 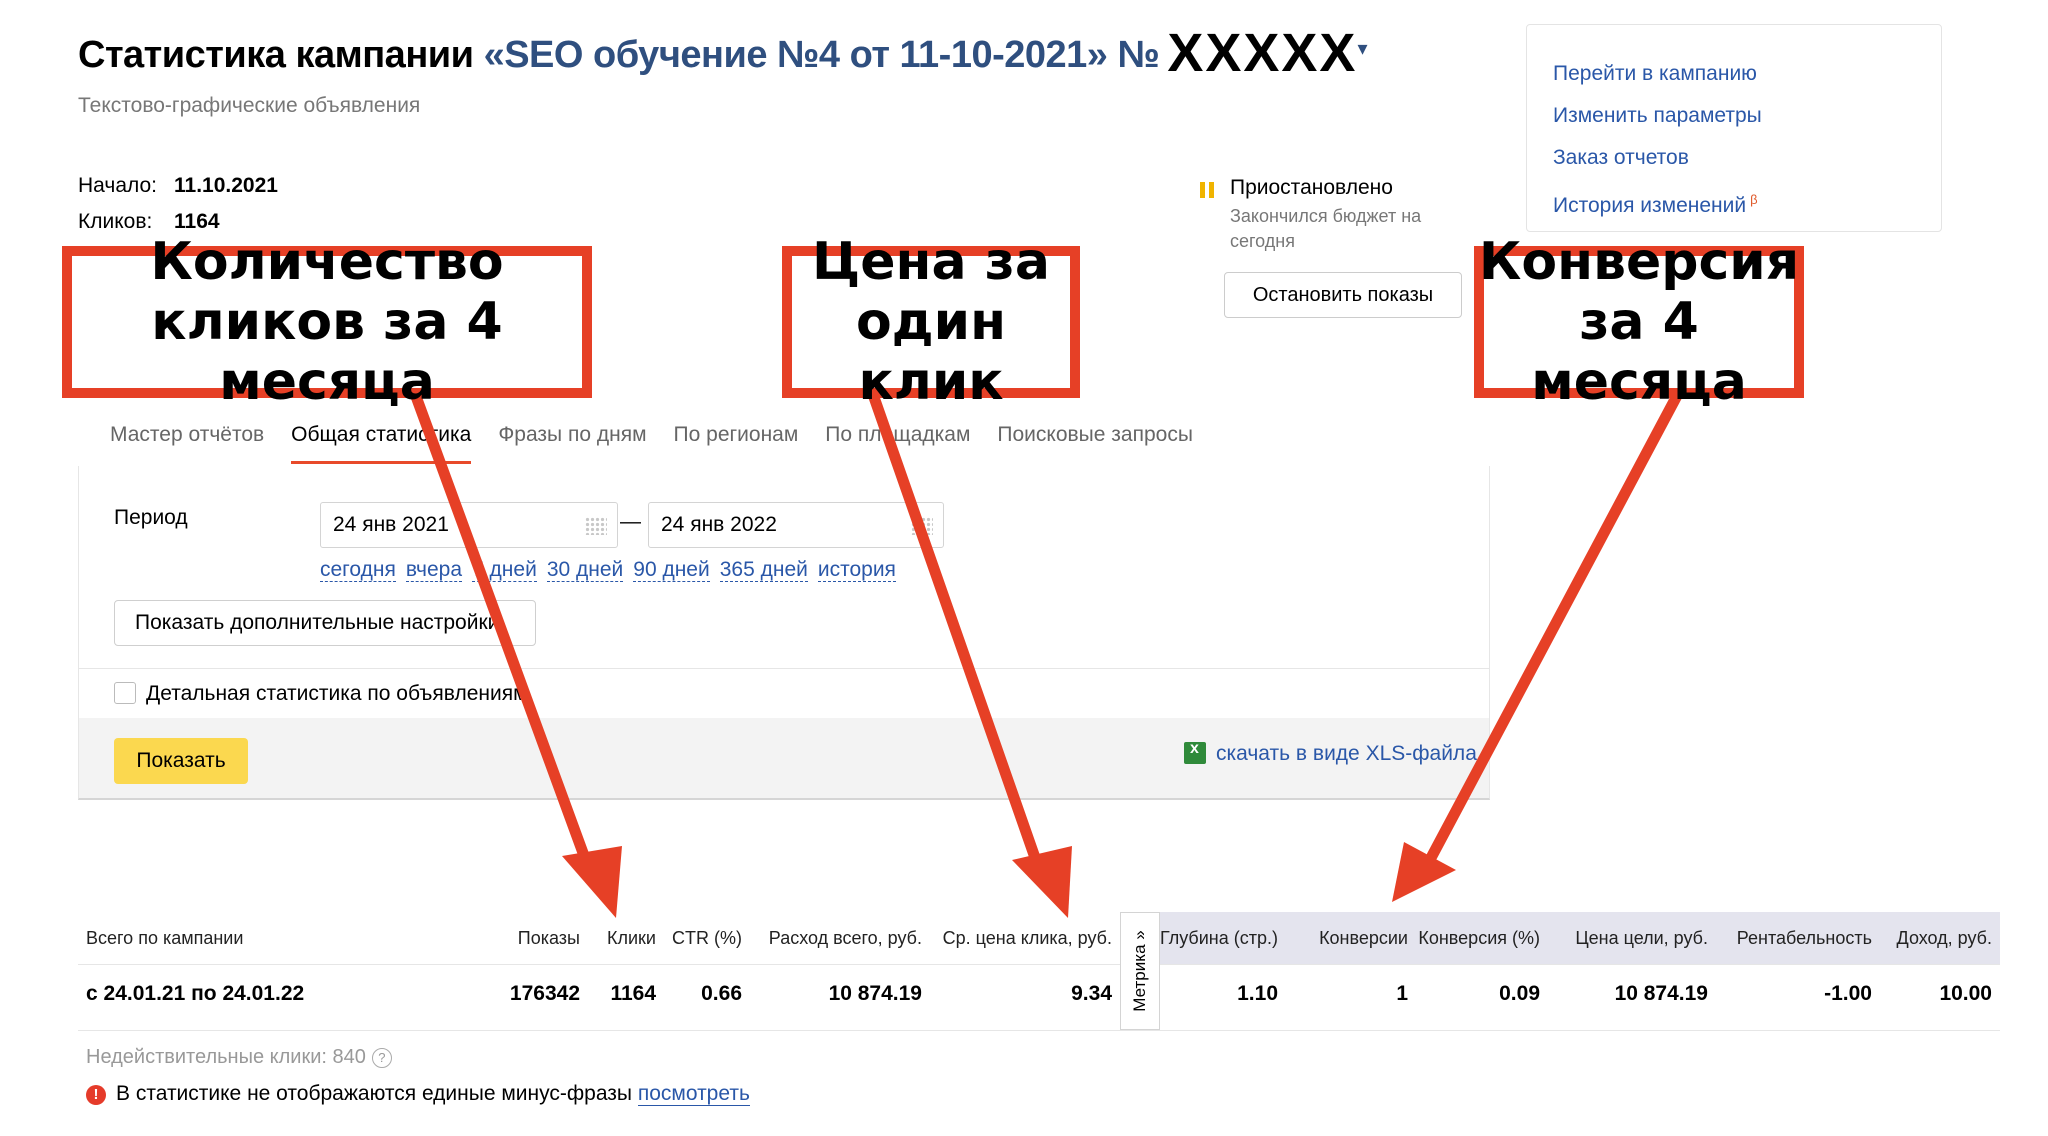 What do you see at coordinates (149, 221) in the screenshot?
I see `clicks-total: Кликов: 1164` at bounding box center [149, 221].